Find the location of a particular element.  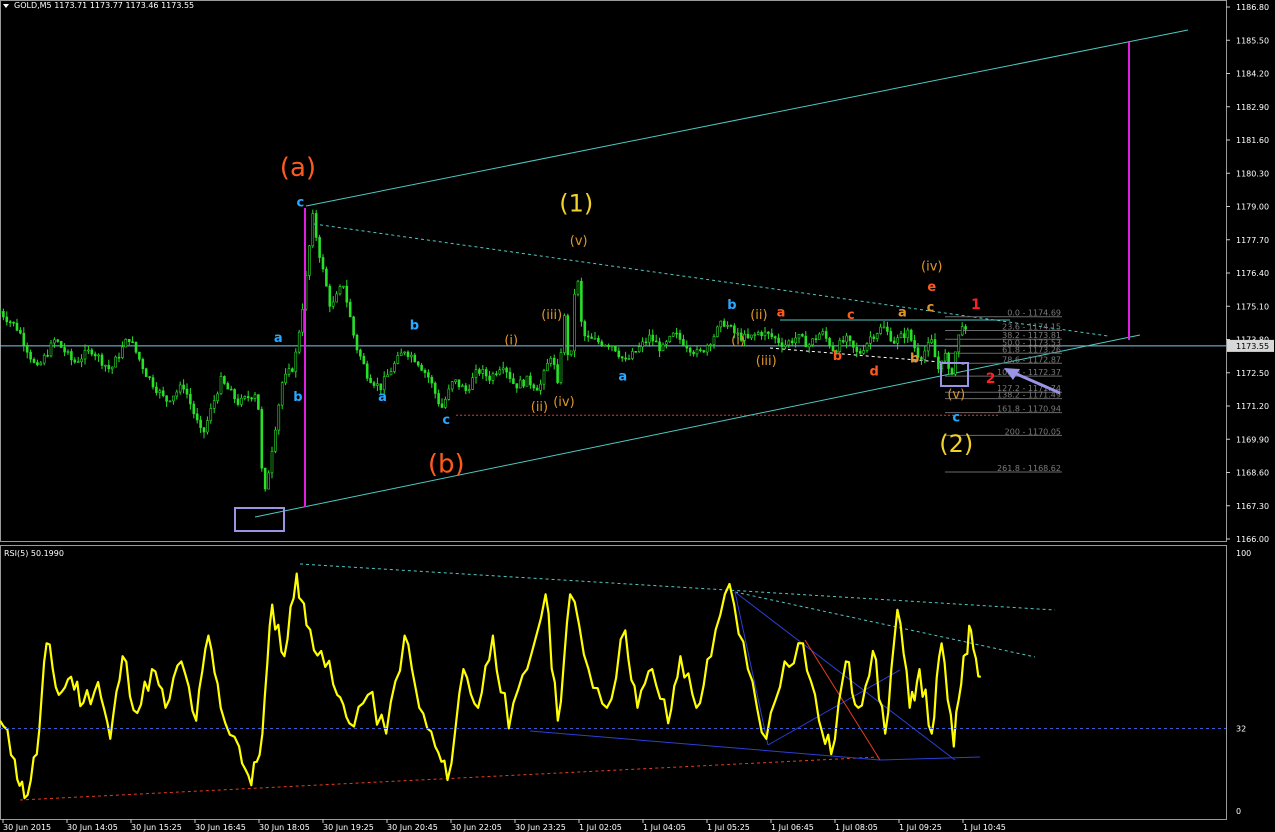

price-tick-label: 1180.30 is located at coordinates (1252, 173).